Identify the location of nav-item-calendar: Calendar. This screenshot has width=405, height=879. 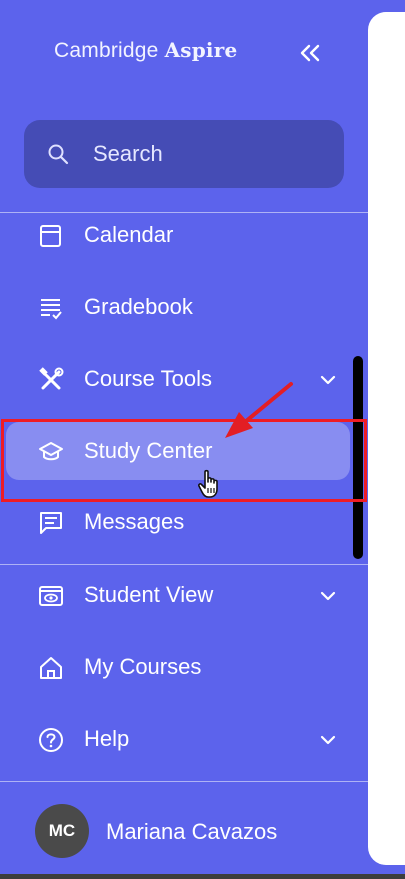
(184, 239).